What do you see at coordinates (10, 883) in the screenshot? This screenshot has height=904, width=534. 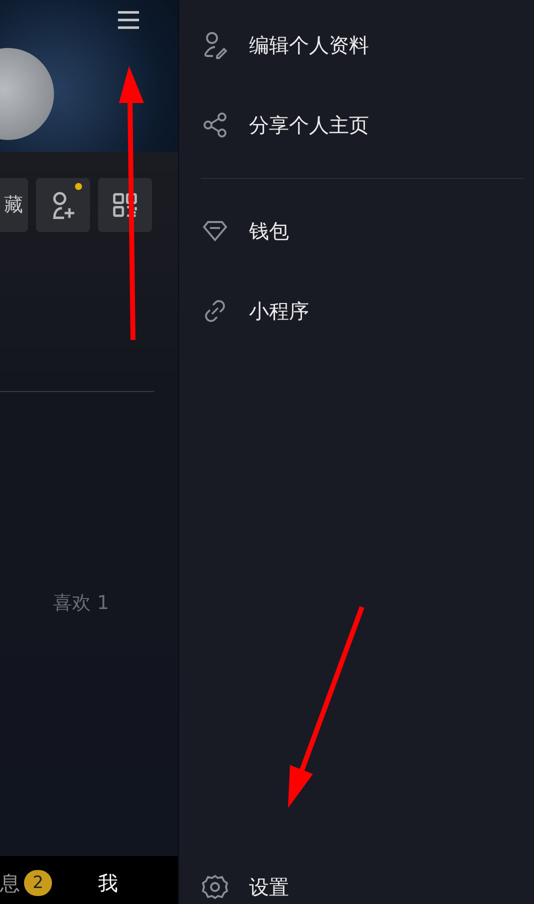 I see `tab: 息` at bounding box center [10, 883].